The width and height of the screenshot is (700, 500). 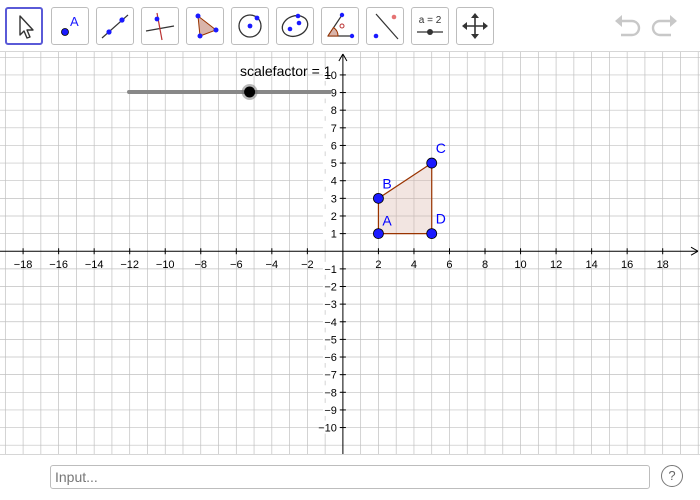 I want to click on help-icon: ?, so click(x=672, y=476).